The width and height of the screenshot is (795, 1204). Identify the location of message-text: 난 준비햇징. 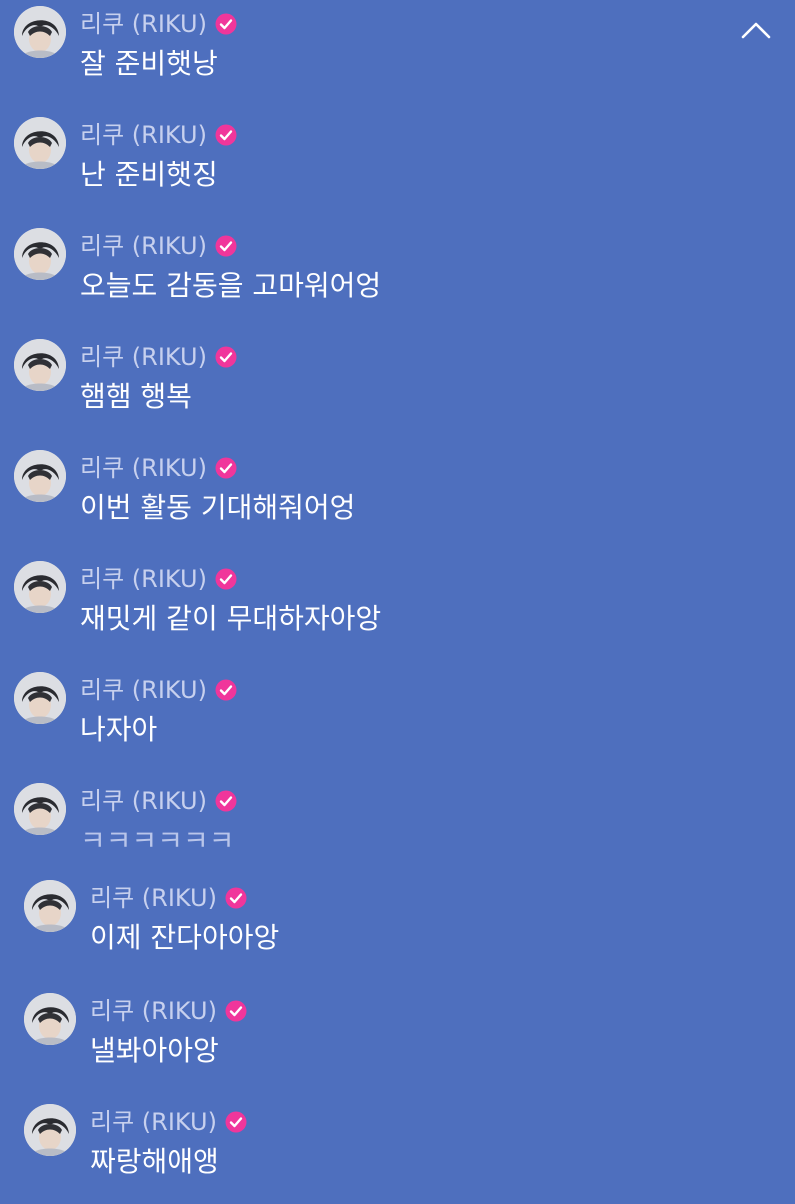
(149, 174).